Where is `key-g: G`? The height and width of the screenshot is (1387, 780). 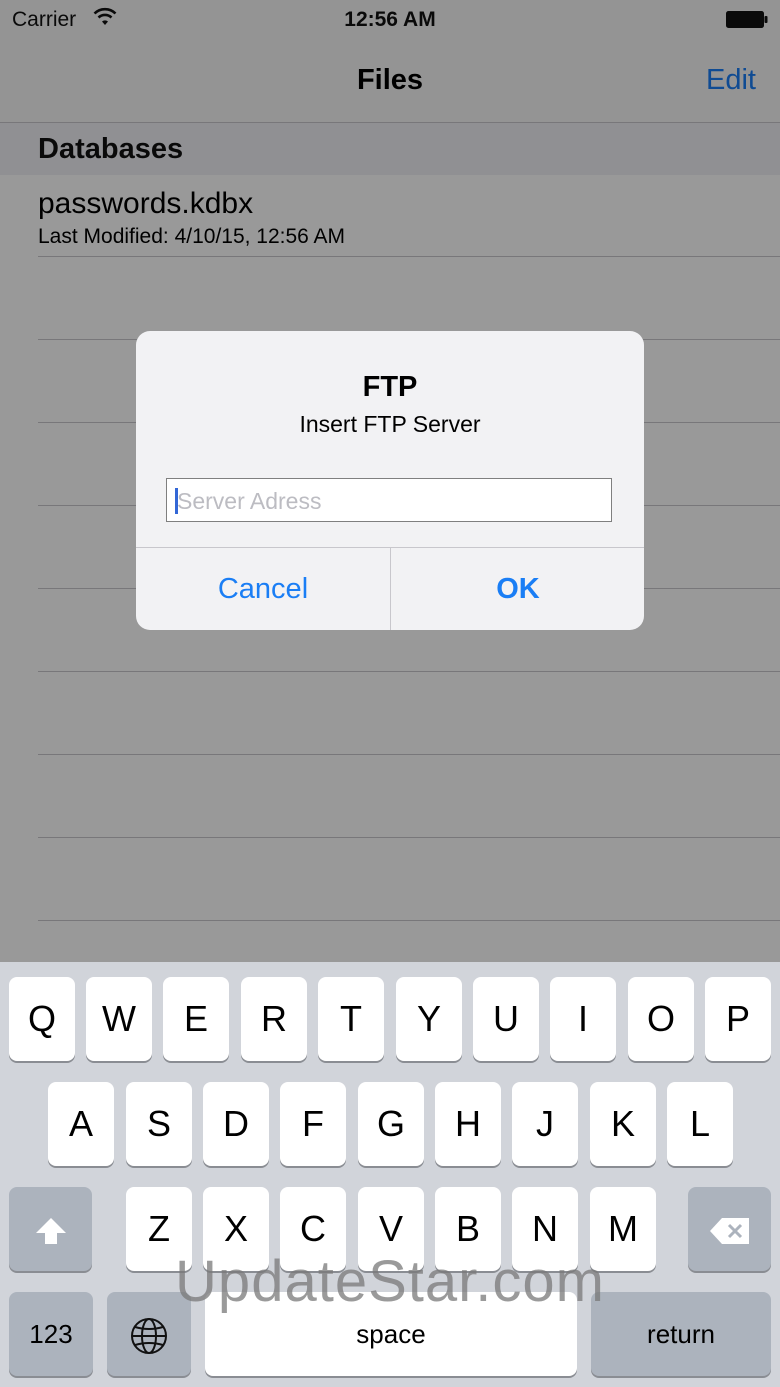 key-g: G is located at coordinates (391, 1124).